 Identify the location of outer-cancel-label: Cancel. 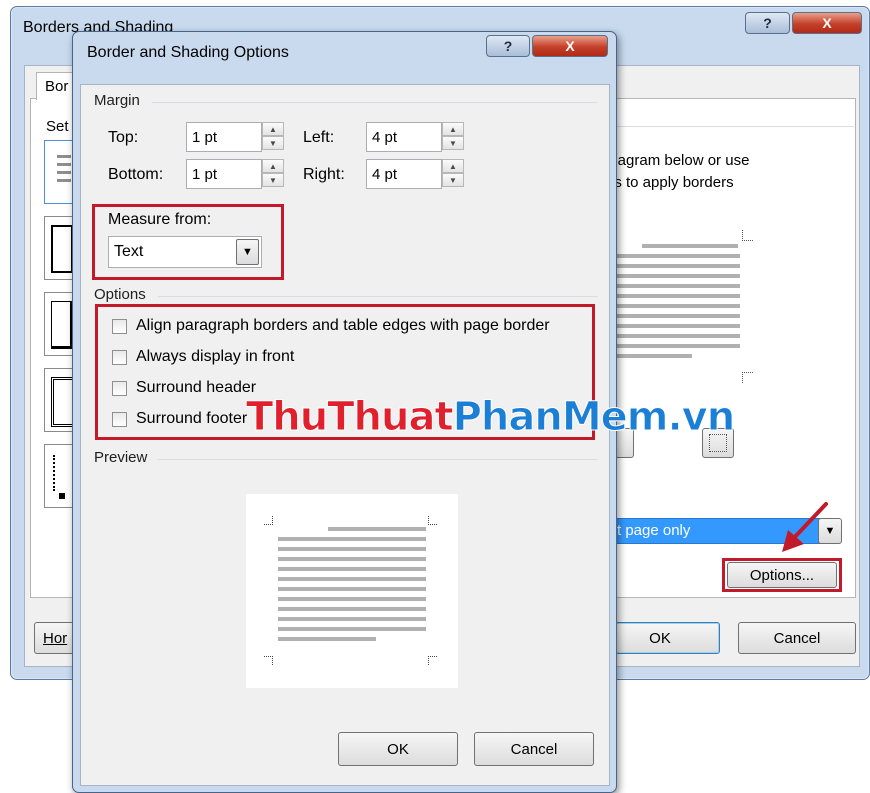
(797, 638).